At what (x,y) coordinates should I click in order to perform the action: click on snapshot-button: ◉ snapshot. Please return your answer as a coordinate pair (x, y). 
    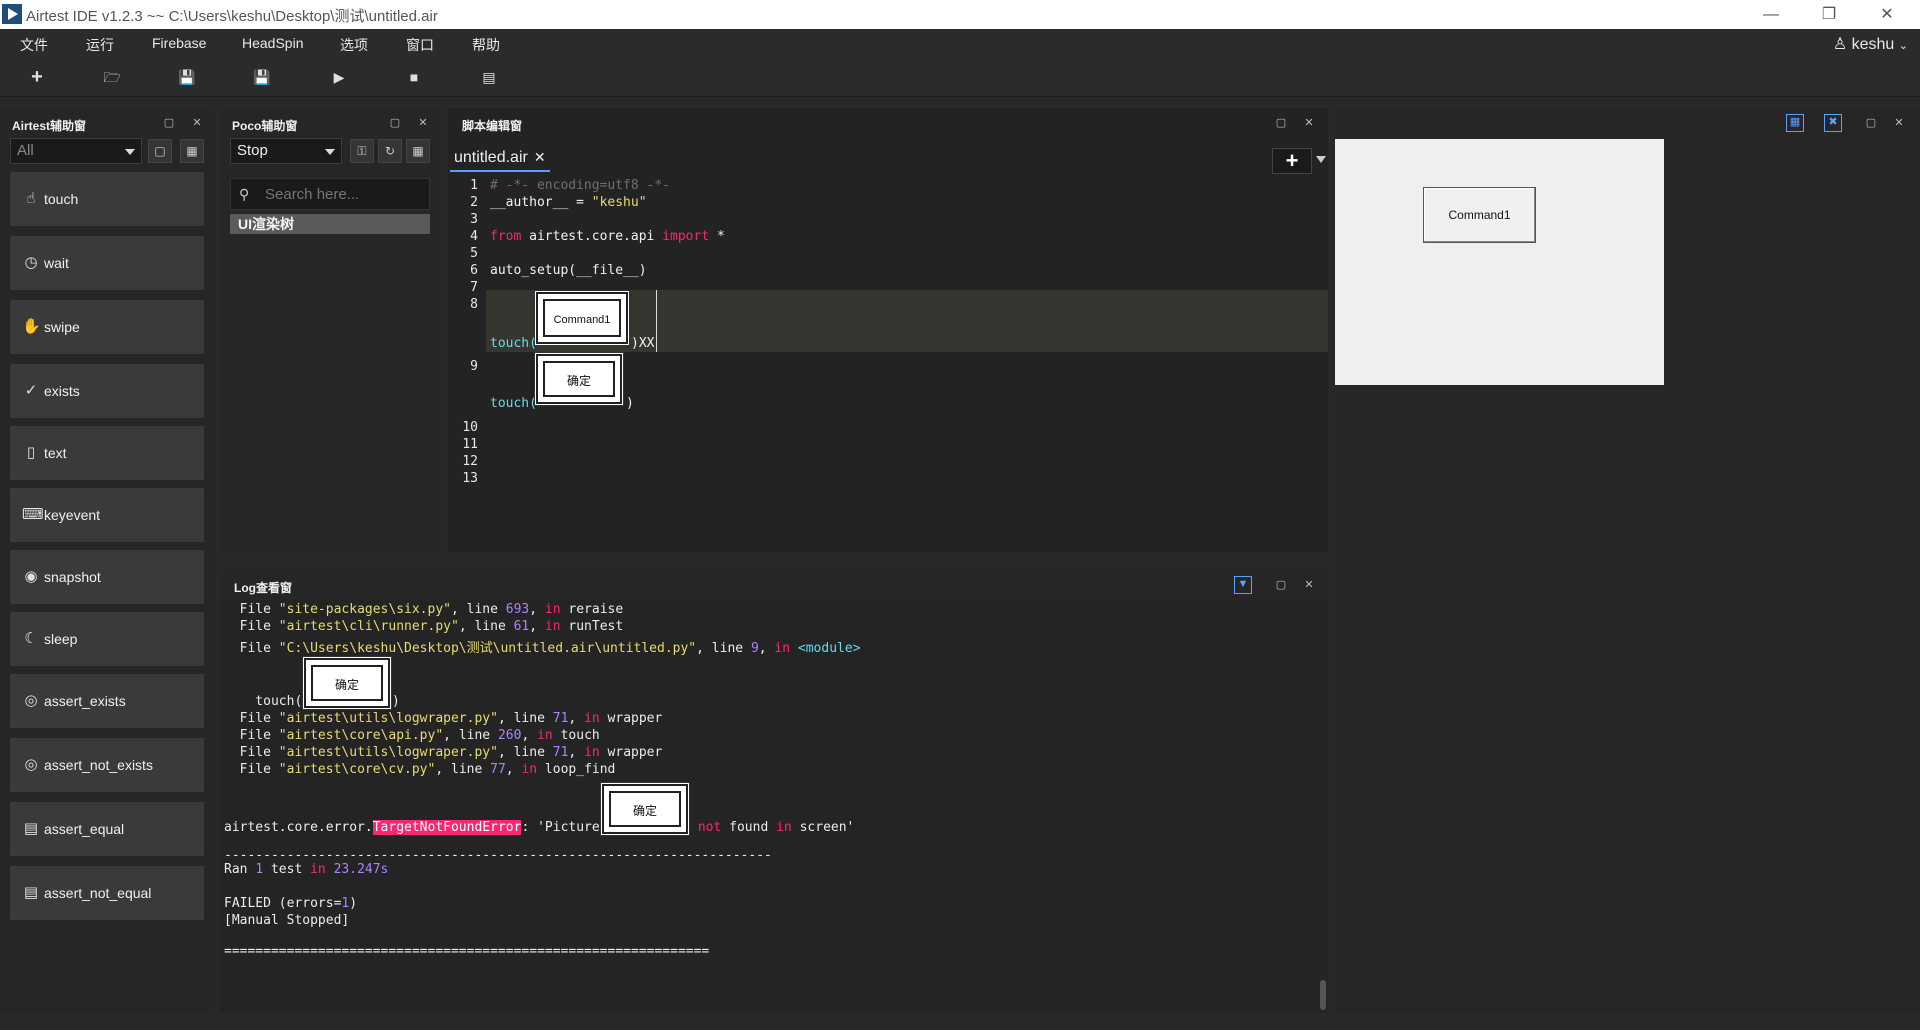
    Looking at the image, I should click on (107, 577).